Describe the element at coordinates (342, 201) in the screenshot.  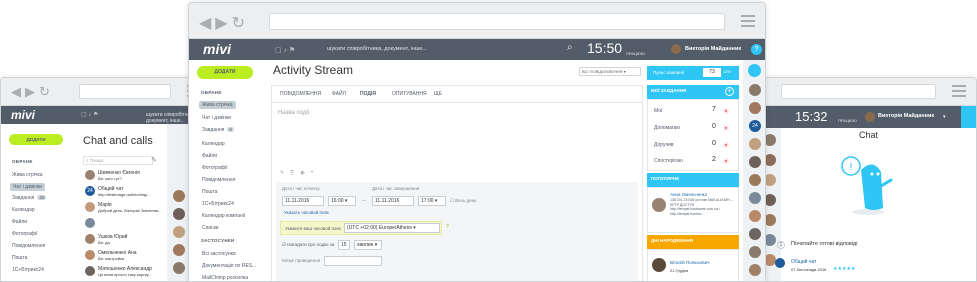
I see `start-time-input: 16:00 ▾` at that location.